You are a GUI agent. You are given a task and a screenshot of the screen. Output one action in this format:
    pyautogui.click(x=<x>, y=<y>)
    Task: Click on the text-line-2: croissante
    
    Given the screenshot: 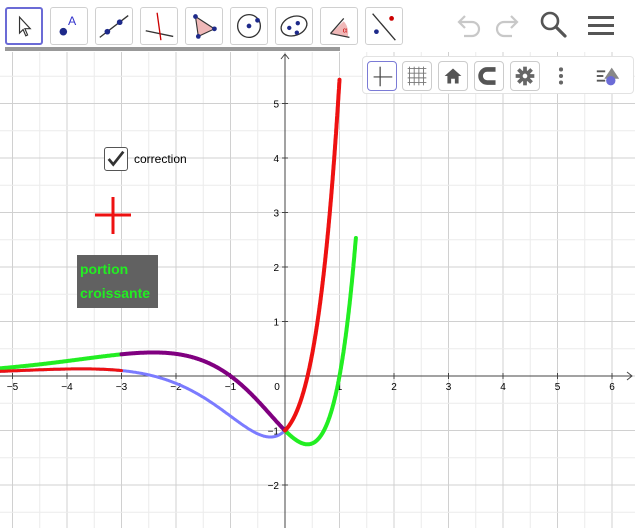 What is the action you would take?
    pyautogui.click(x=115, y=293)
    